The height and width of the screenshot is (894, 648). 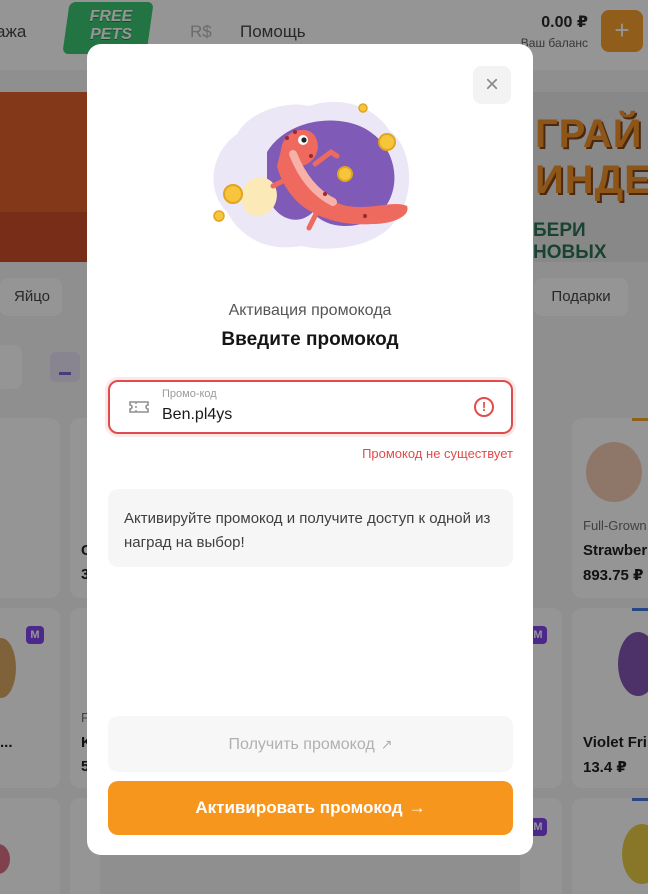 What do you see at coordinates (437, 453) in the screenshot?
I see `error-message: Промокод не существует` at bounding box center [437, 453].